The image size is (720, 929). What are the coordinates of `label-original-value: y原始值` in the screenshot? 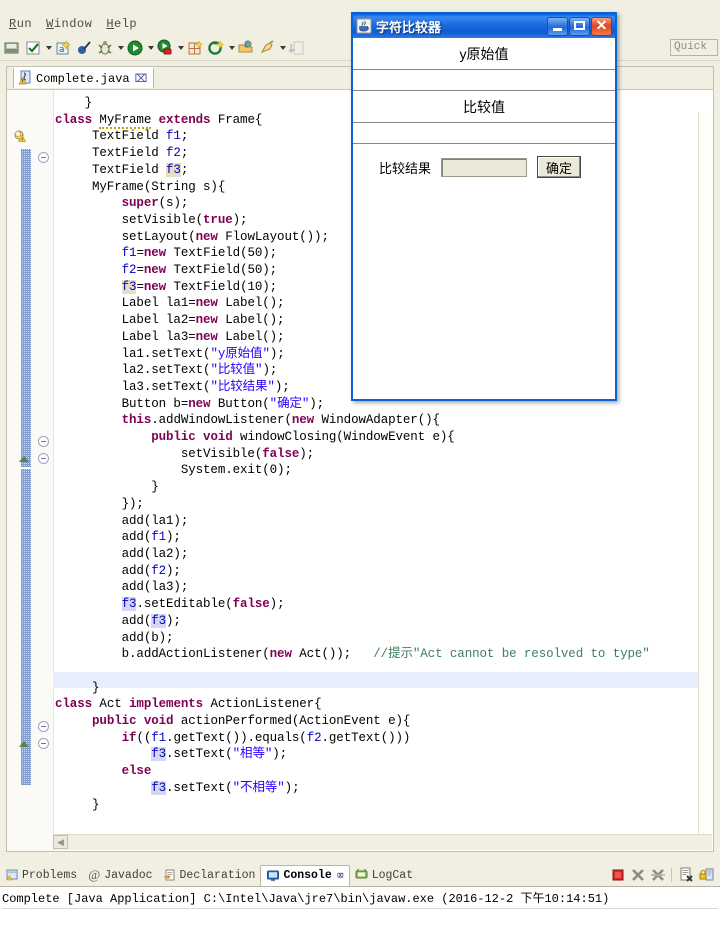 It's located at (484, 54).